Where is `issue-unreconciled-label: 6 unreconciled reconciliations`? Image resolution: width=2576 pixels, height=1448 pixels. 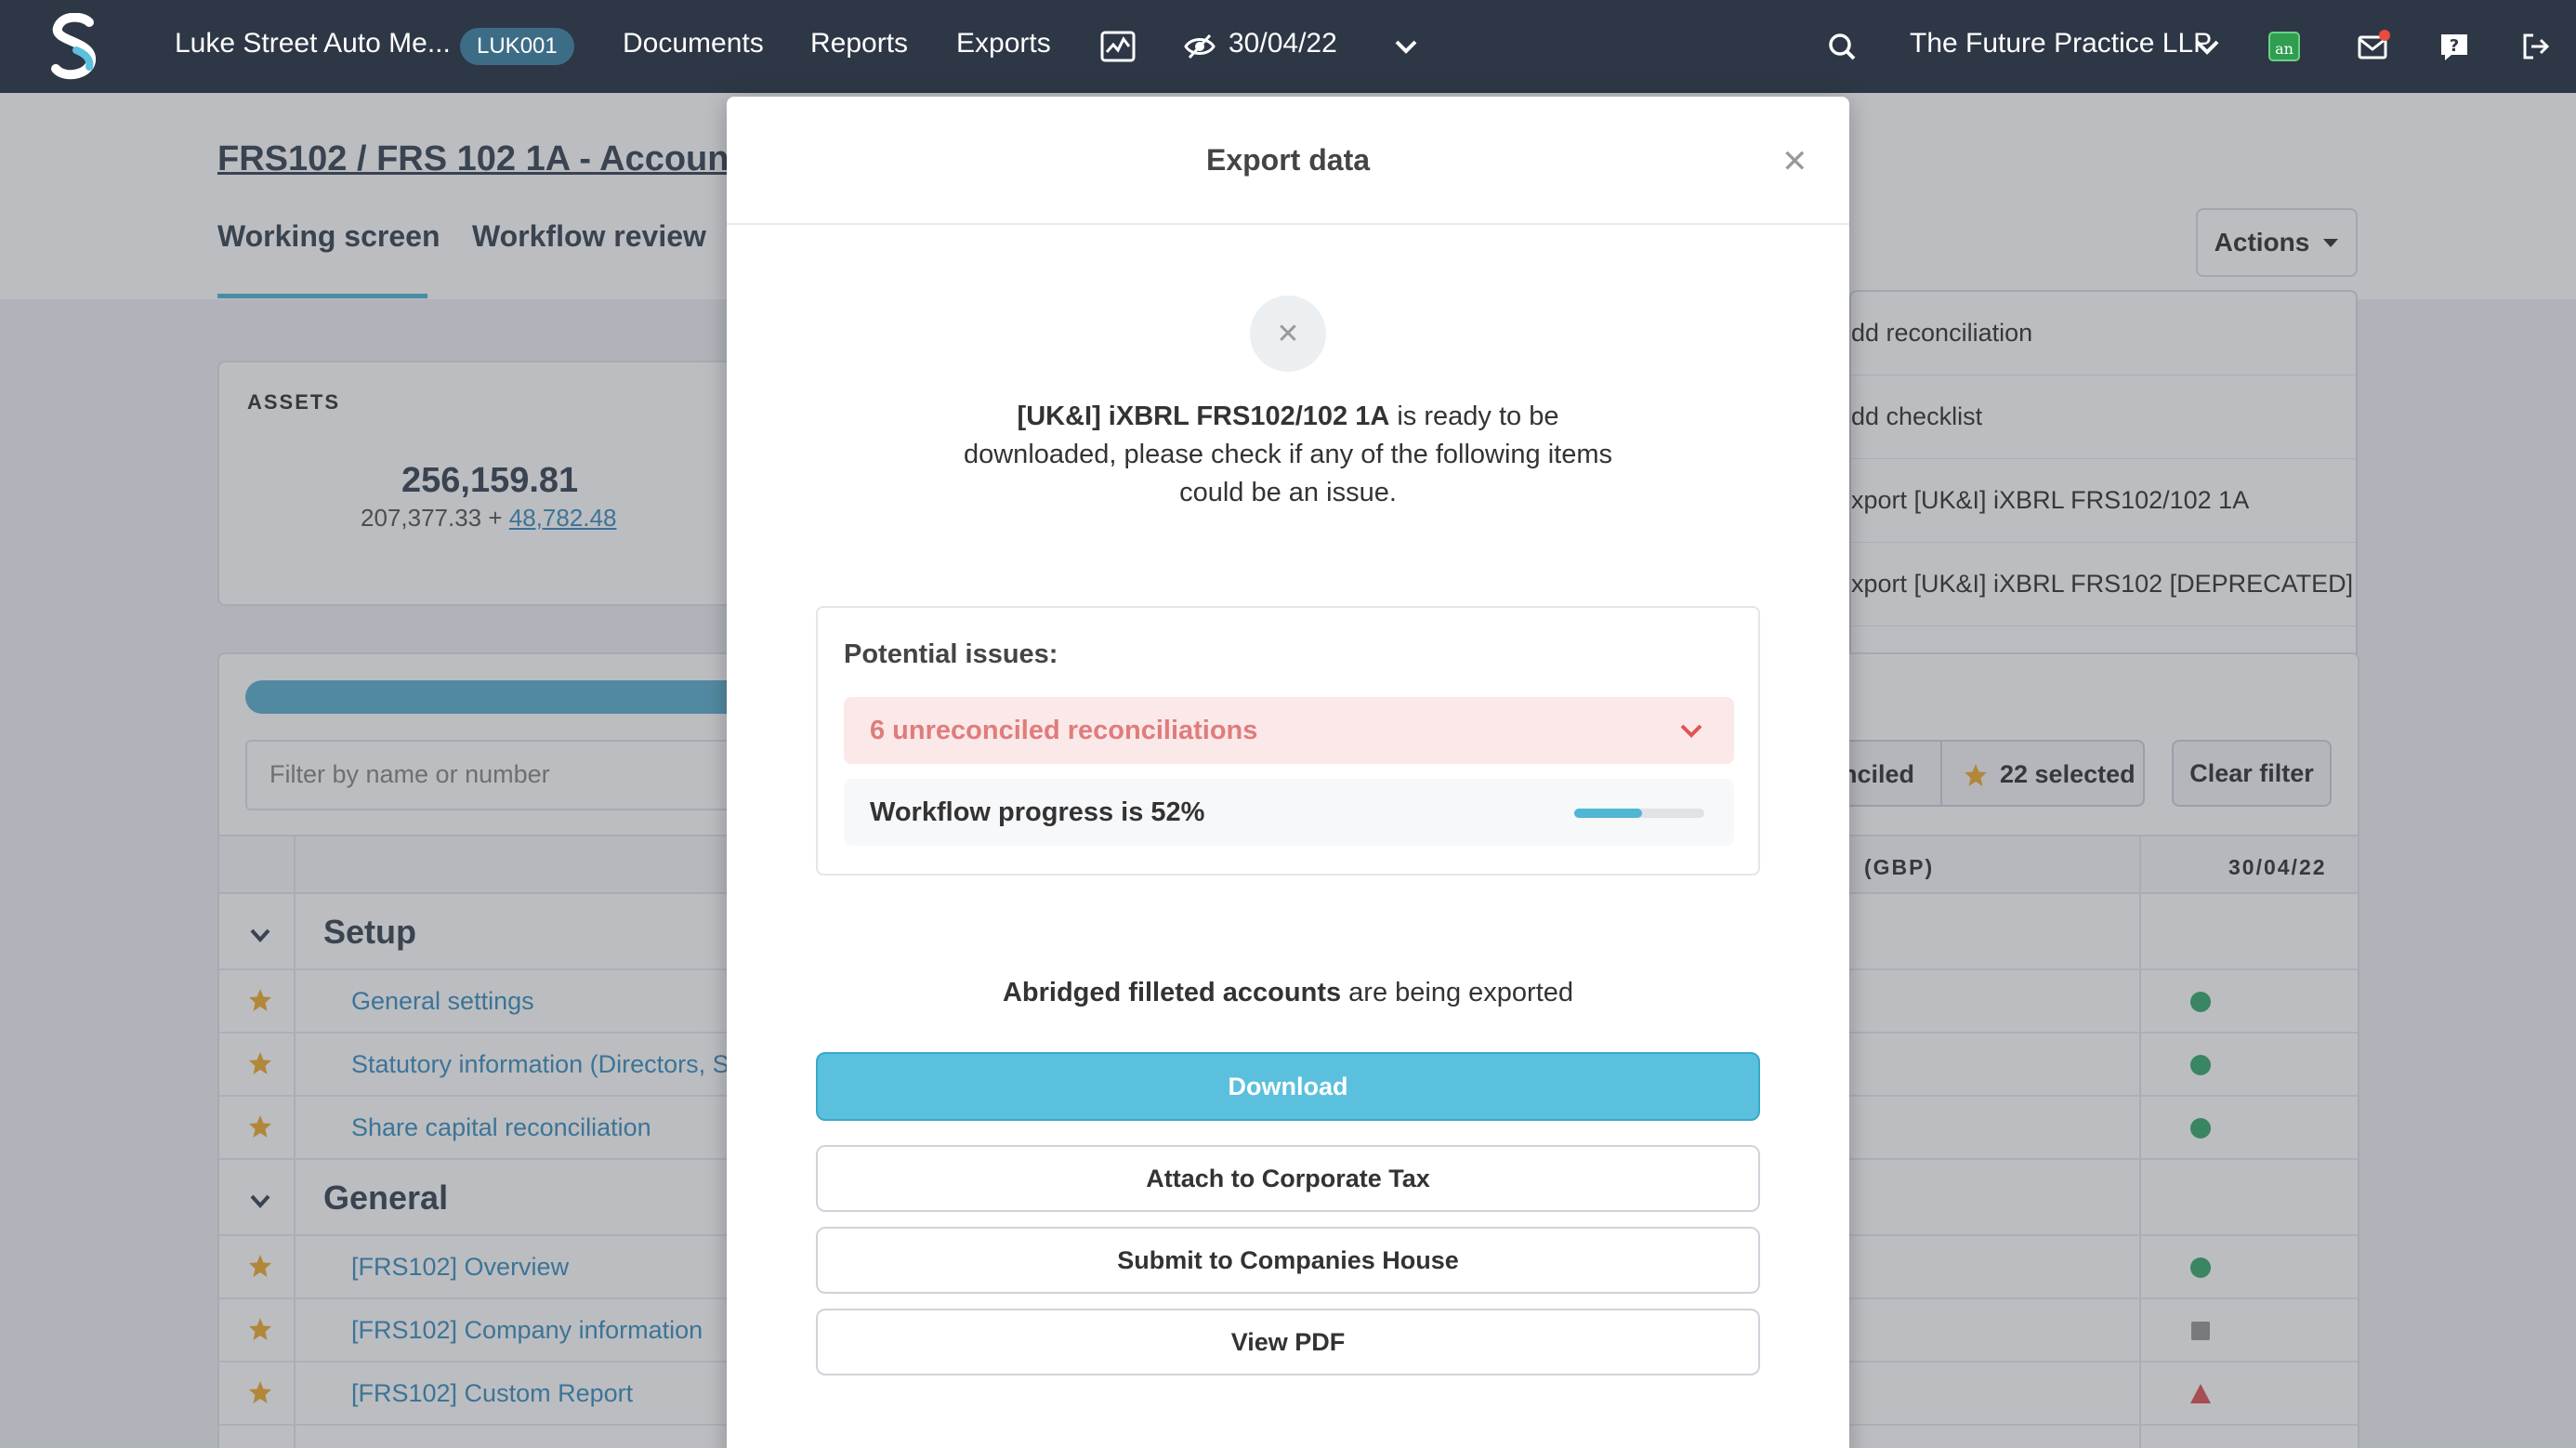
issue-unreconciled-label: 6 unreconciled reconciliations is located at coordinates (1064, 730).